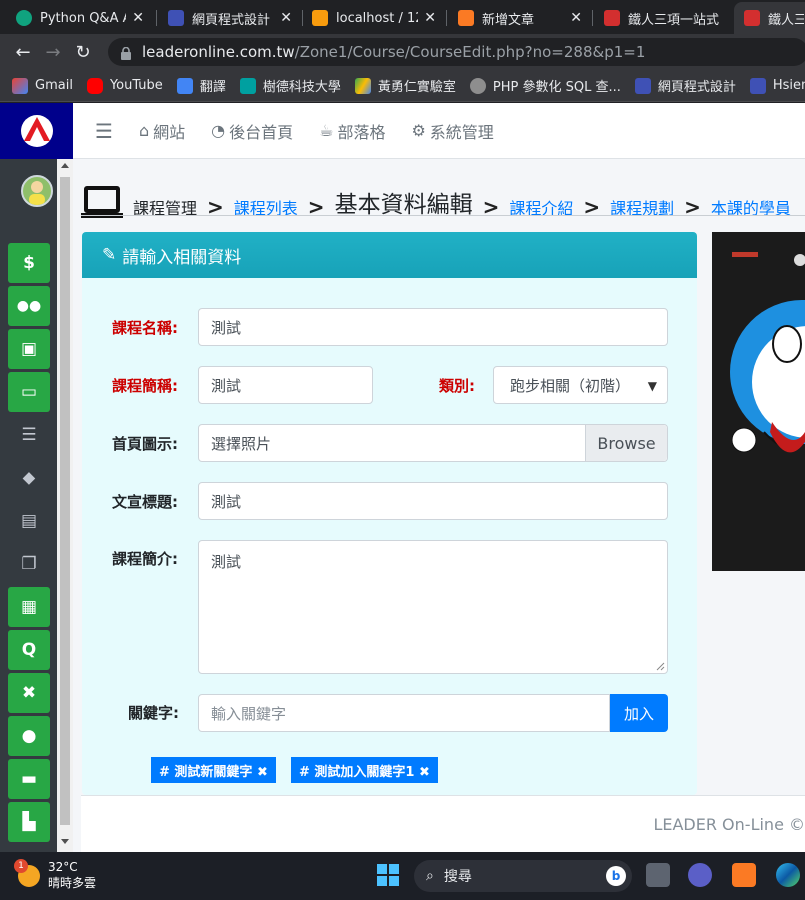 The image size is (805, 900). I want to click on tab-triathlon-active: 鐵人三, so click(769, 18).